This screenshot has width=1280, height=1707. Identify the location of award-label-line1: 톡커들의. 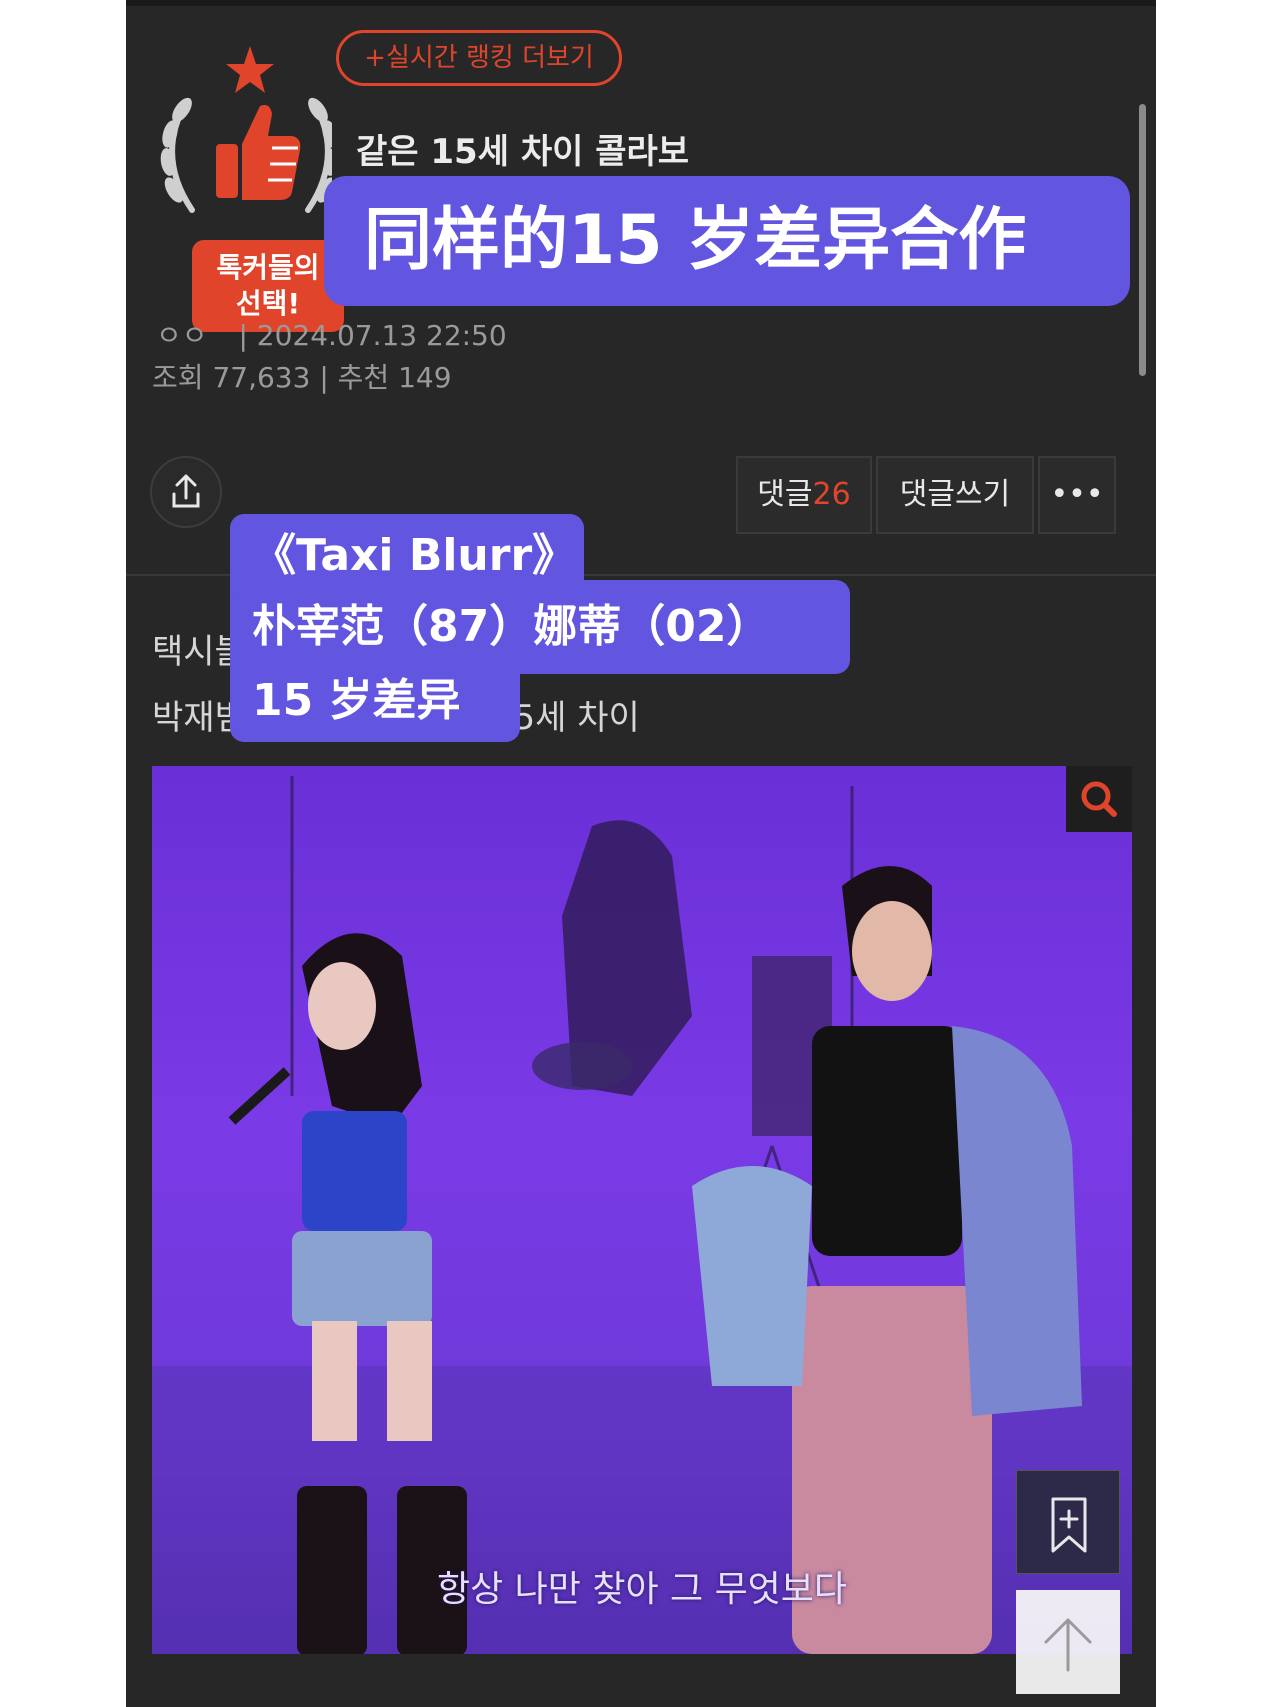
(268, 267).